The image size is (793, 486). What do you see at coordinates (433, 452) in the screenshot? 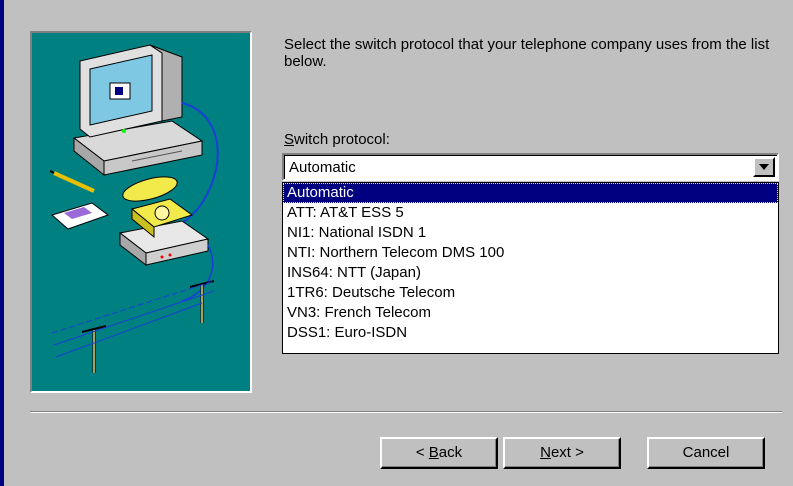
I see `back-accelerator: B` at bounding box center [433, 452].